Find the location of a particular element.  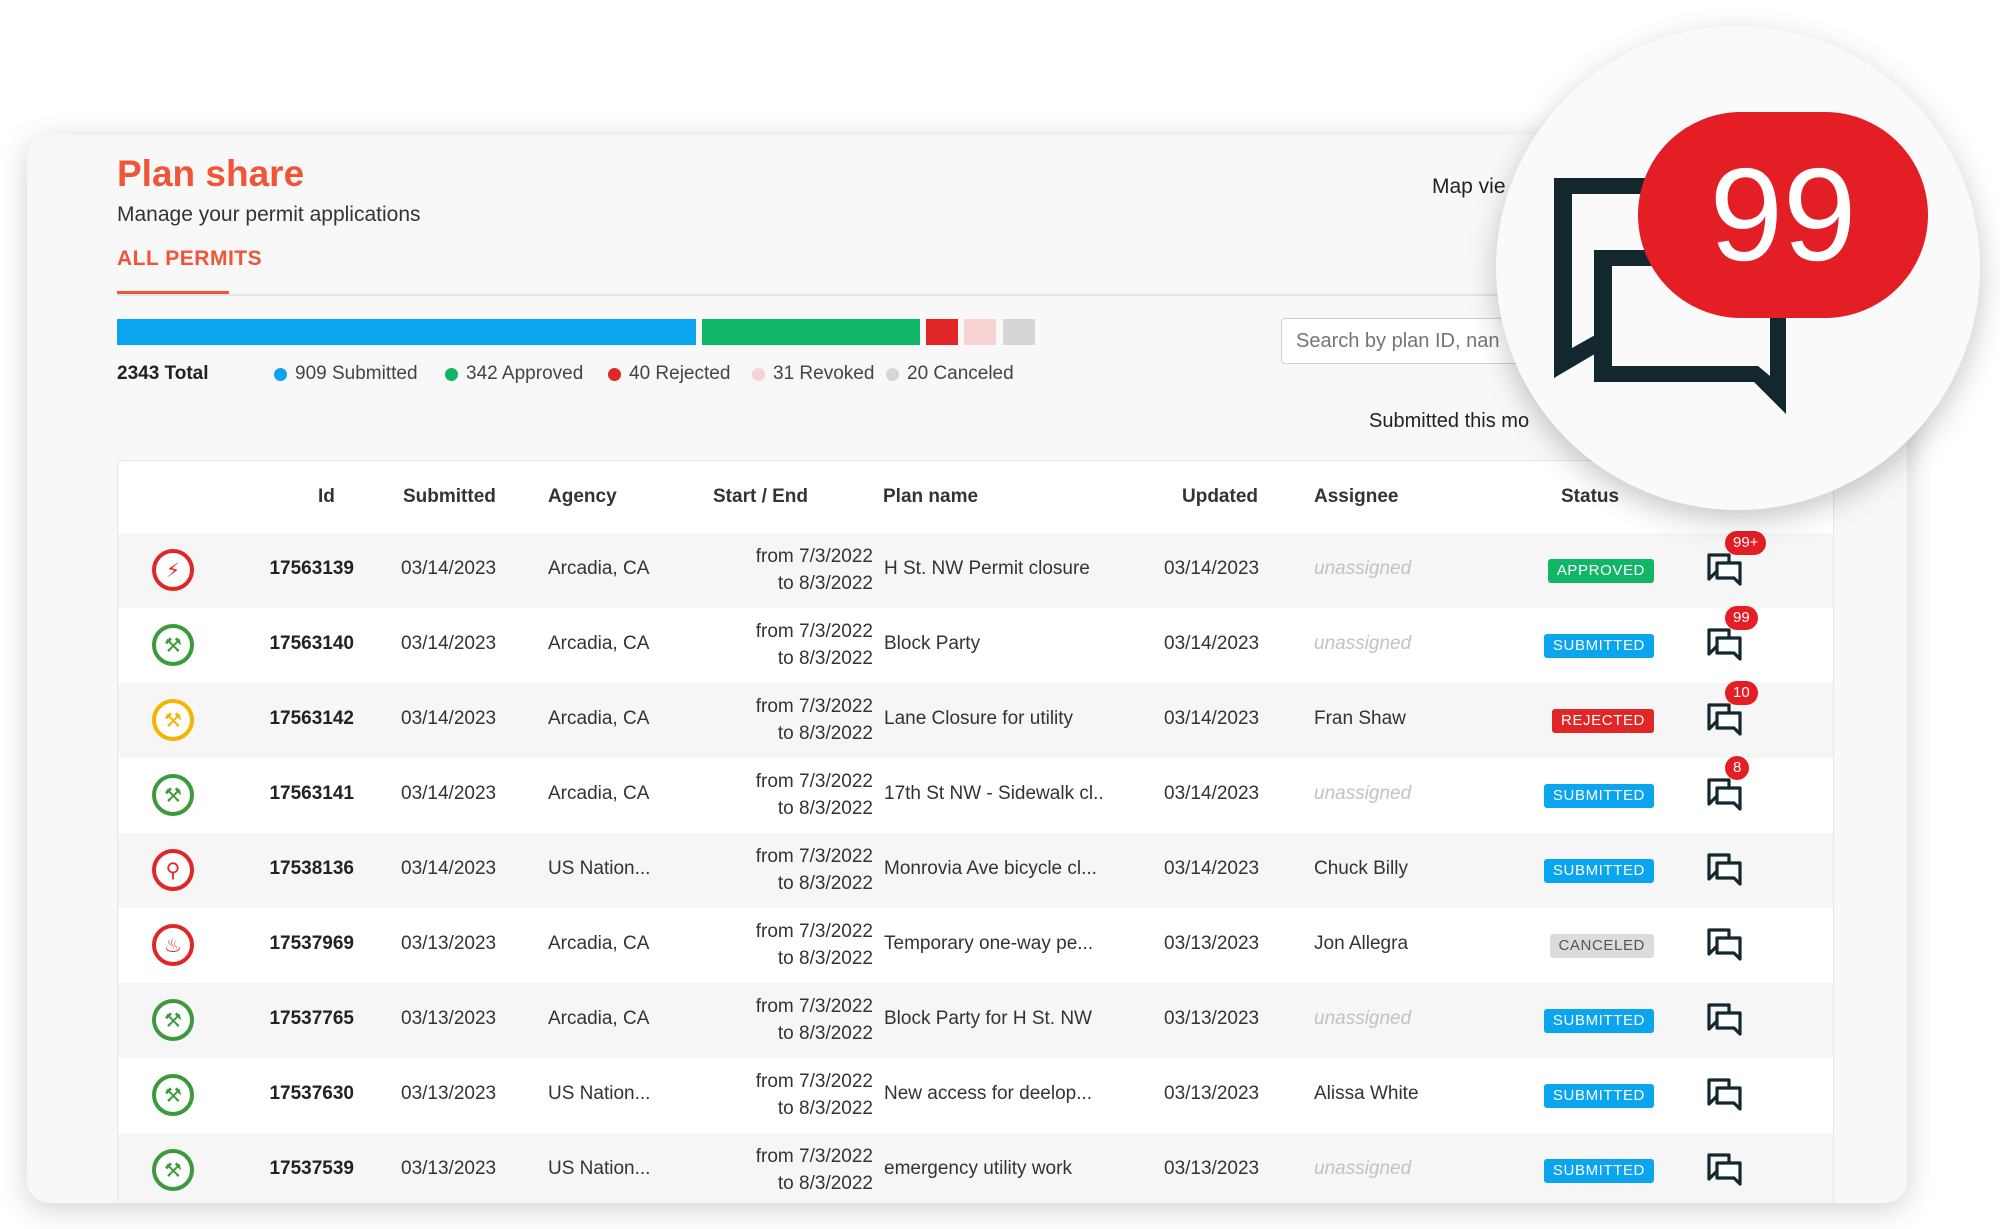

legend-submitted: 909 Submitted is located at coordinates (346, 374).